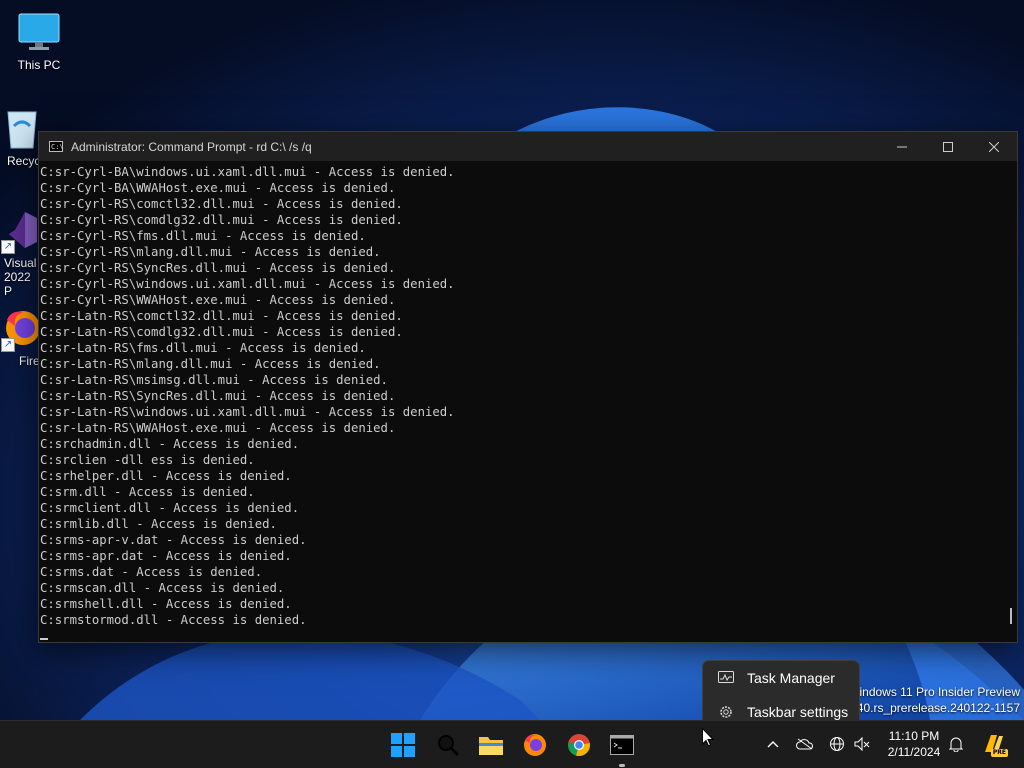  I want to click on console-line: C:srchadmin.dll - Access is denied., so click(170, 444).